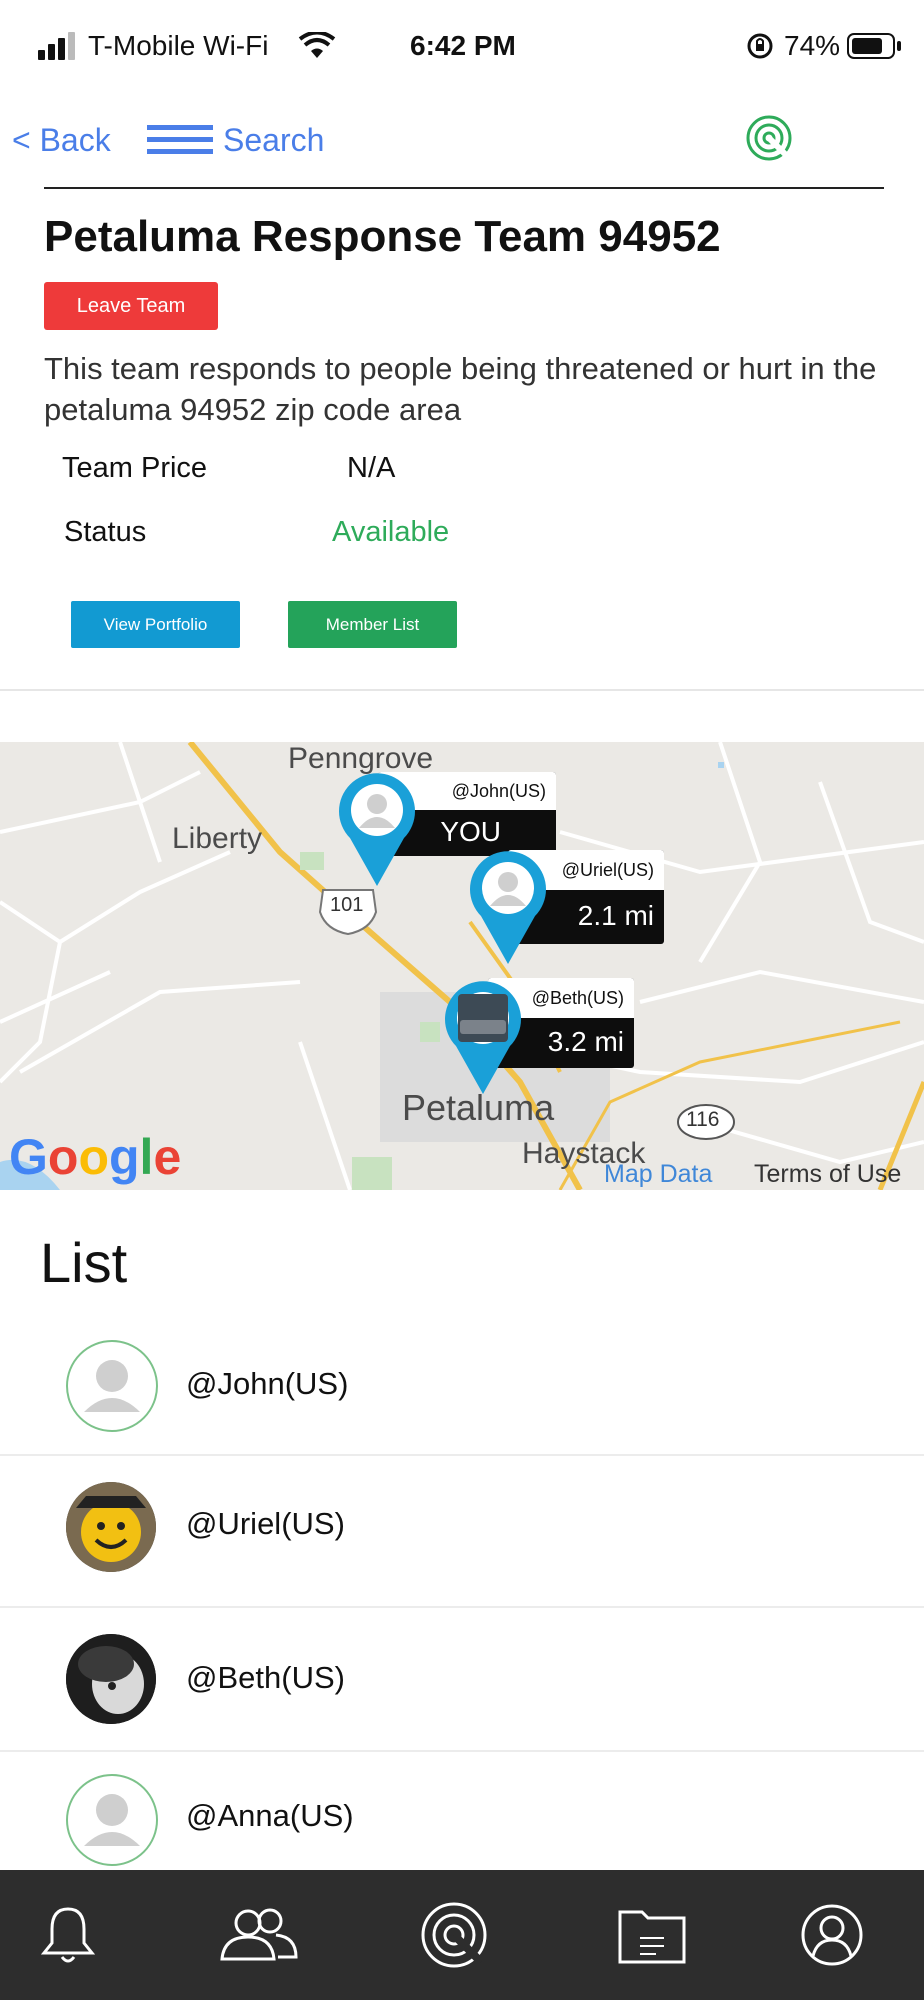  I want to click on section-divider, so click(462, 690).